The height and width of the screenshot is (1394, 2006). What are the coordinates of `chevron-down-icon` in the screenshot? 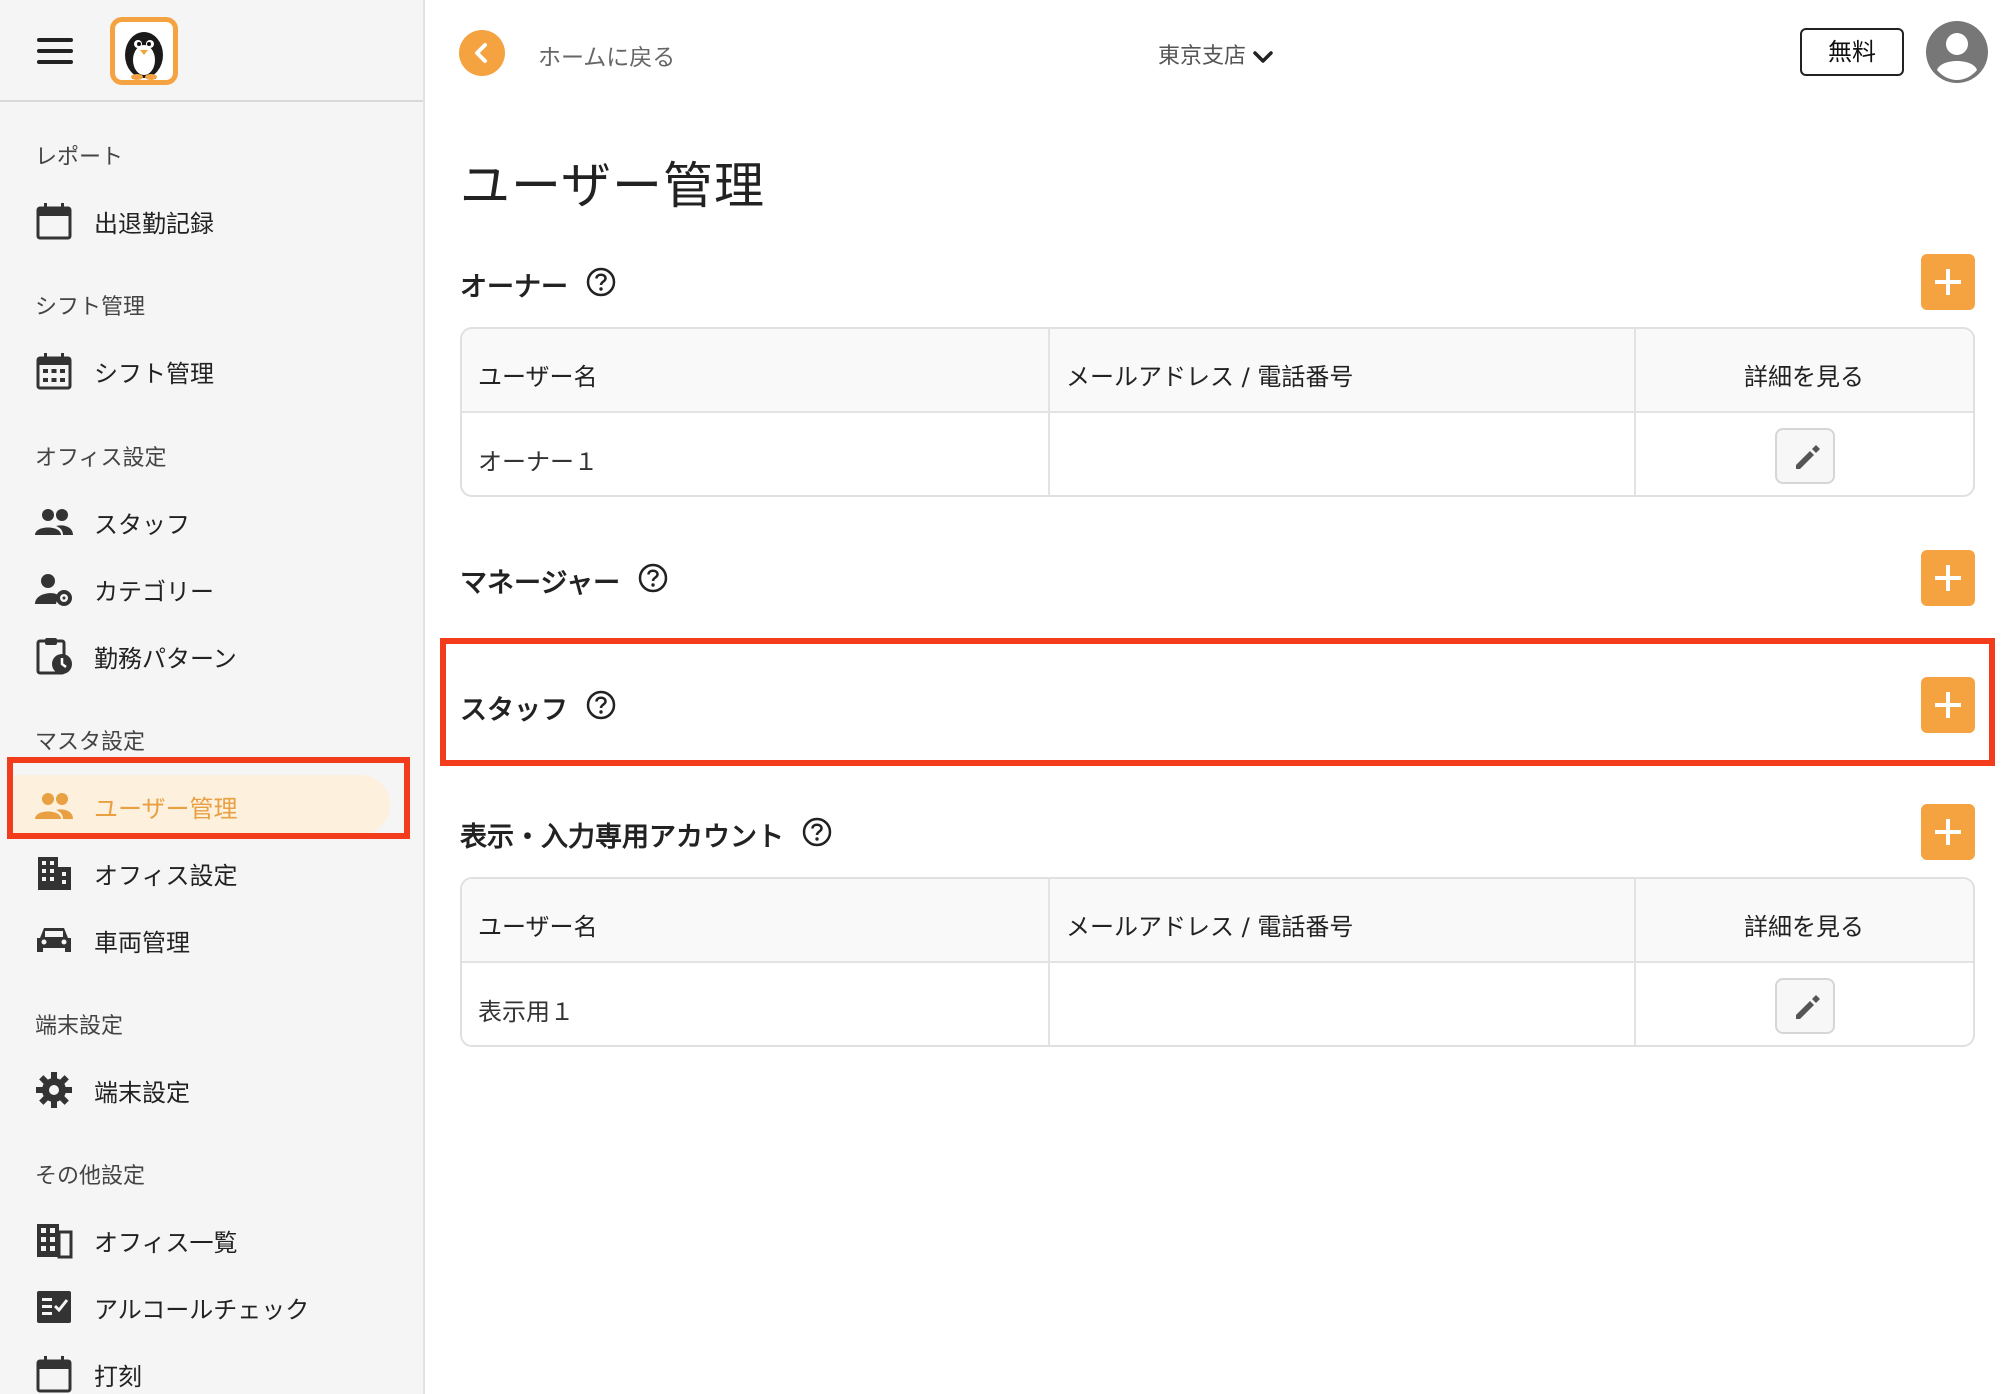 It's located at (1263, 57).